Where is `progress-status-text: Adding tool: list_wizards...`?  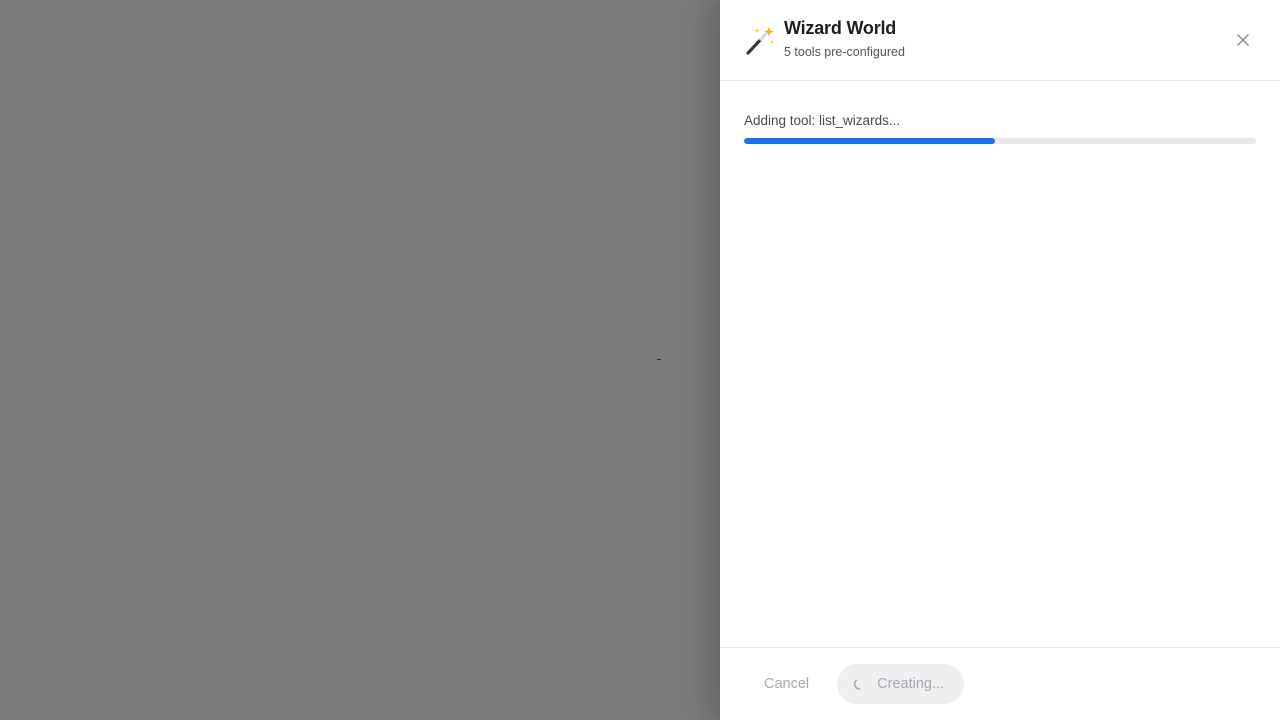 progress-status-text: Adding tool: list_wizards... is located at coordinates (822, 120).